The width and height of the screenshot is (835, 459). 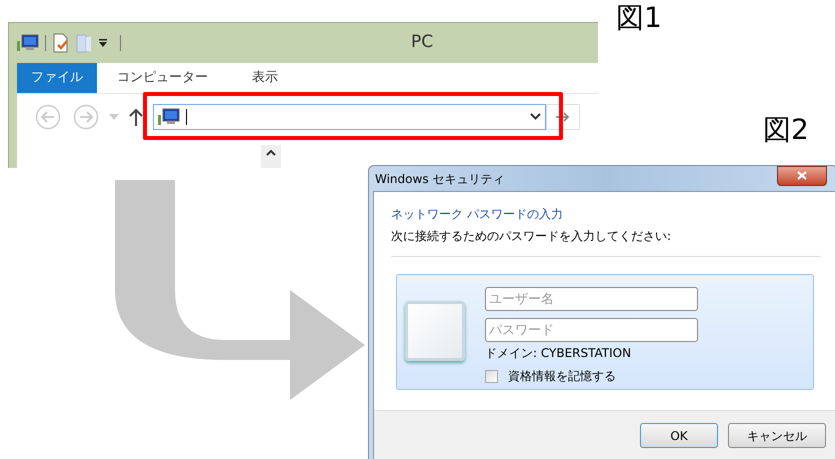 What do you see at coordinates (477, 214) in the screenshot?
I see `dialog-heading: ネットワーク パスワードの入力` at bounding box center [477, 214].